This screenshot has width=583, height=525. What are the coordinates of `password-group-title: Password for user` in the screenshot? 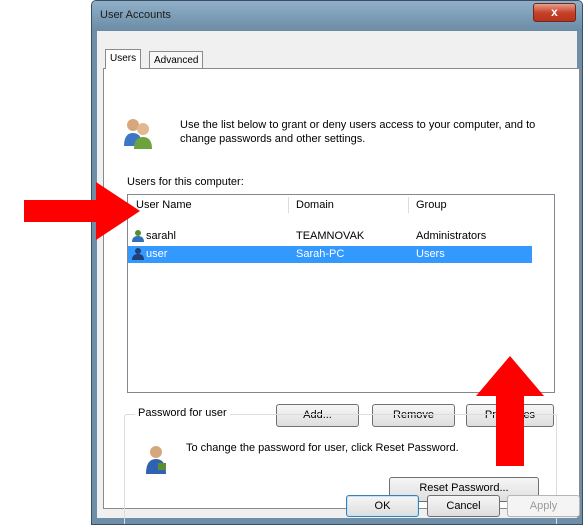 It's located at (182, 413).